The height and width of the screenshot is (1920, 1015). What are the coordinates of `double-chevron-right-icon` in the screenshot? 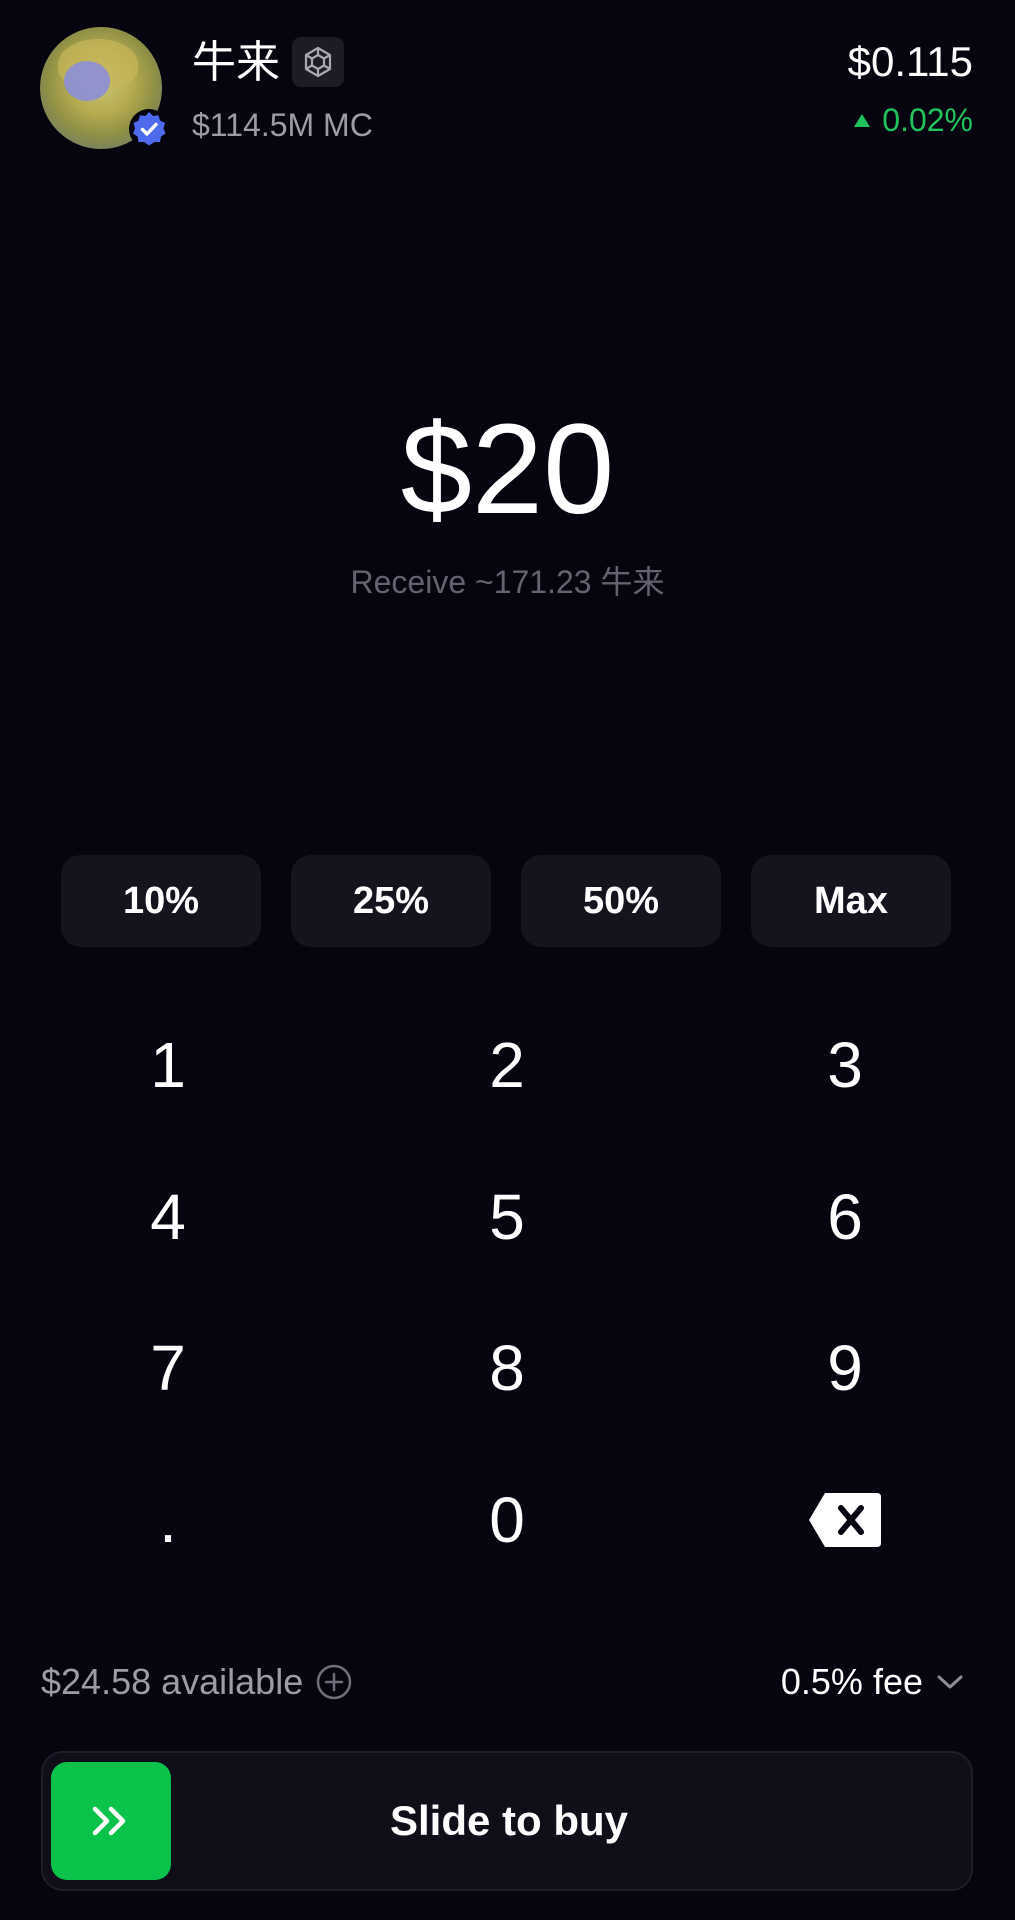 It's located at (109, 1821).